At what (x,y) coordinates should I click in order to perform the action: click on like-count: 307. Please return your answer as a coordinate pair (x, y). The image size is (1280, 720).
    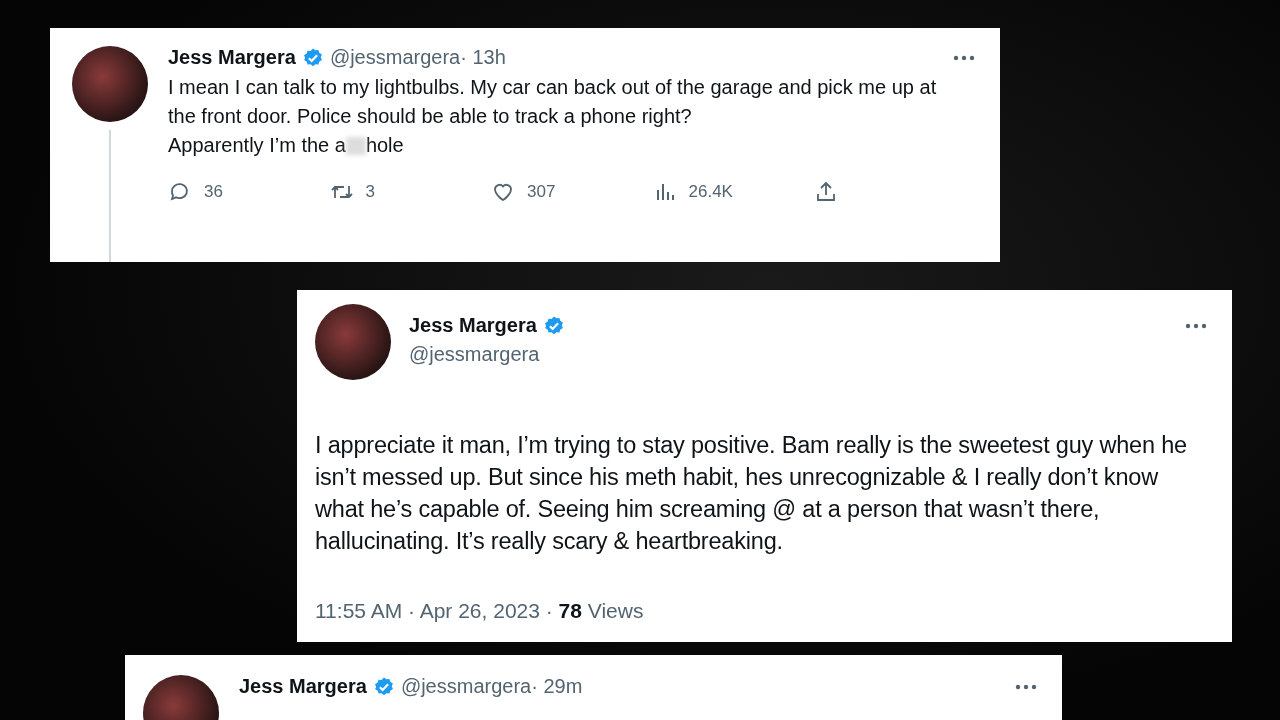
    Looking at the image, I should click on (541, 192).